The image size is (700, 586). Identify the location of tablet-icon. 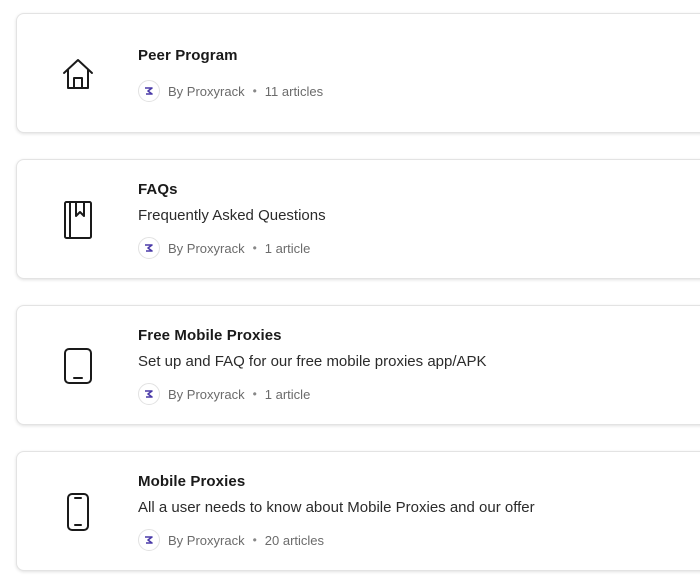
(78, 366).